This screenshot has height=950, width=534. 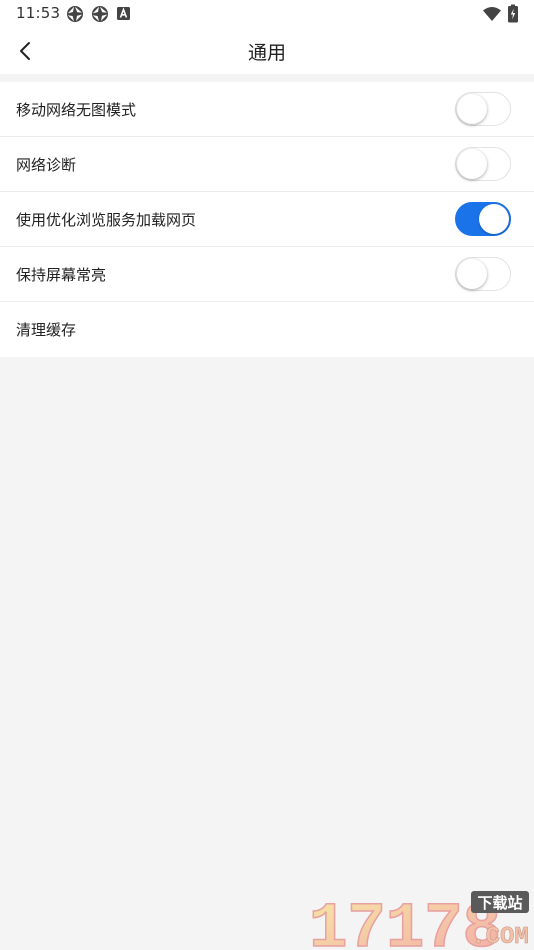 I want to click on setting-row-optimized-browsing: 使用优化浏览服务加载网页, so click(x=267, y=219).